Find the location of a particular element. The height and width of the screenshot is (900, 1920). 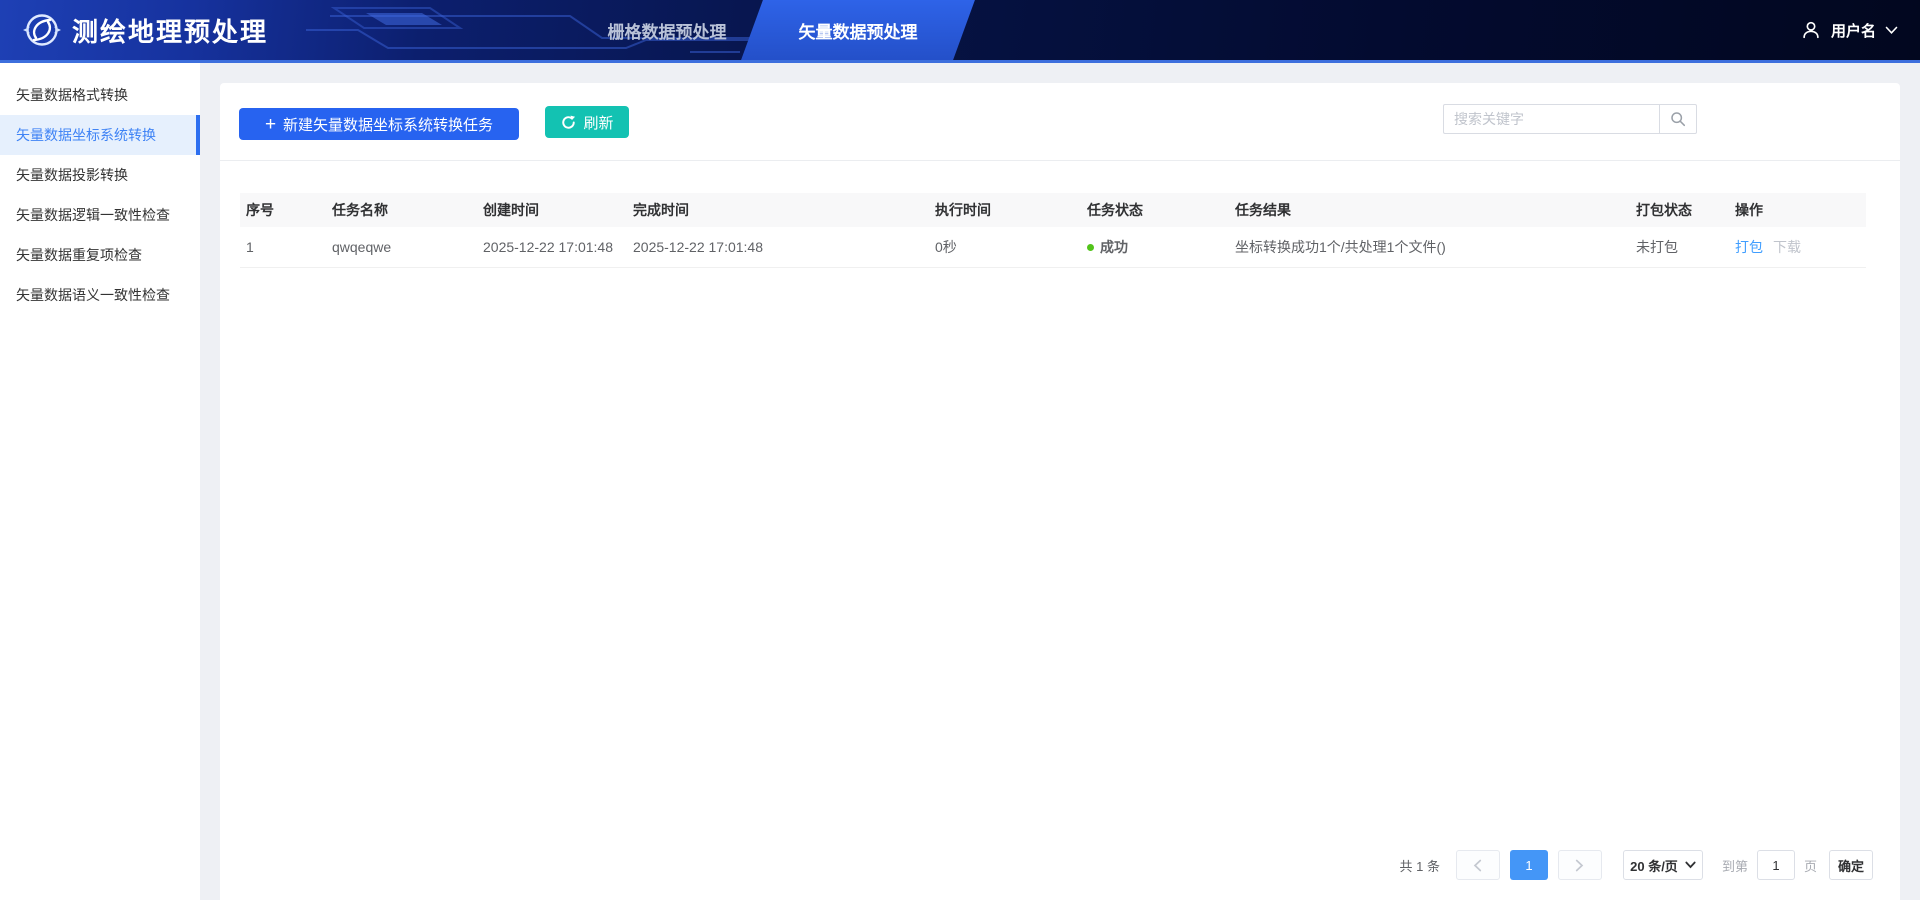

toolbar: + 新建矢量数据坐标系统转换任务 刷新 is located at coordinates (1060, 122).